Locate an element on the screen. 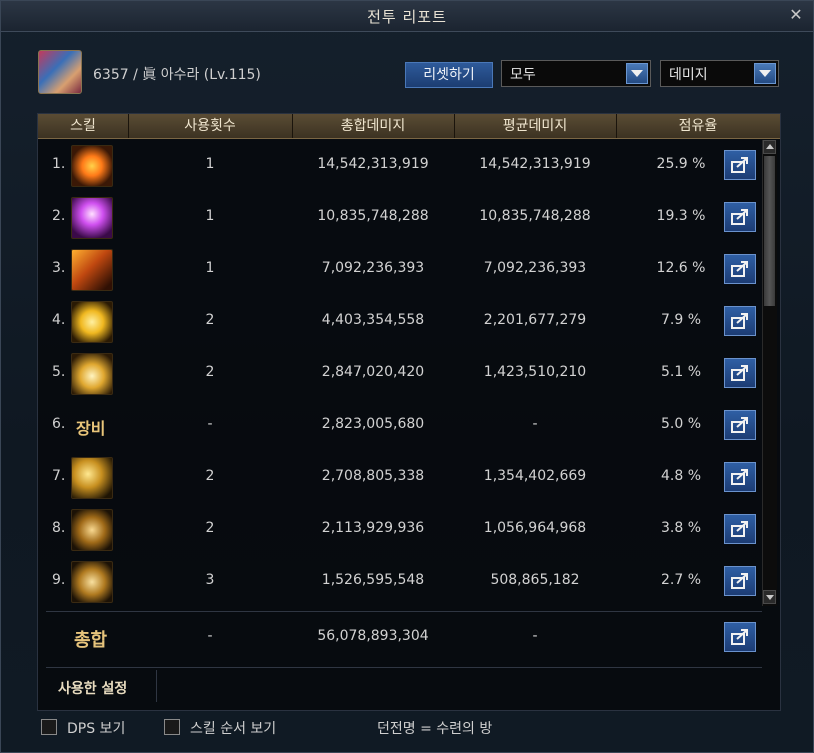 The height and width of the screenshot is (753, 814). column-header-total: 총합데미지 is located at coordinates (373, 126).